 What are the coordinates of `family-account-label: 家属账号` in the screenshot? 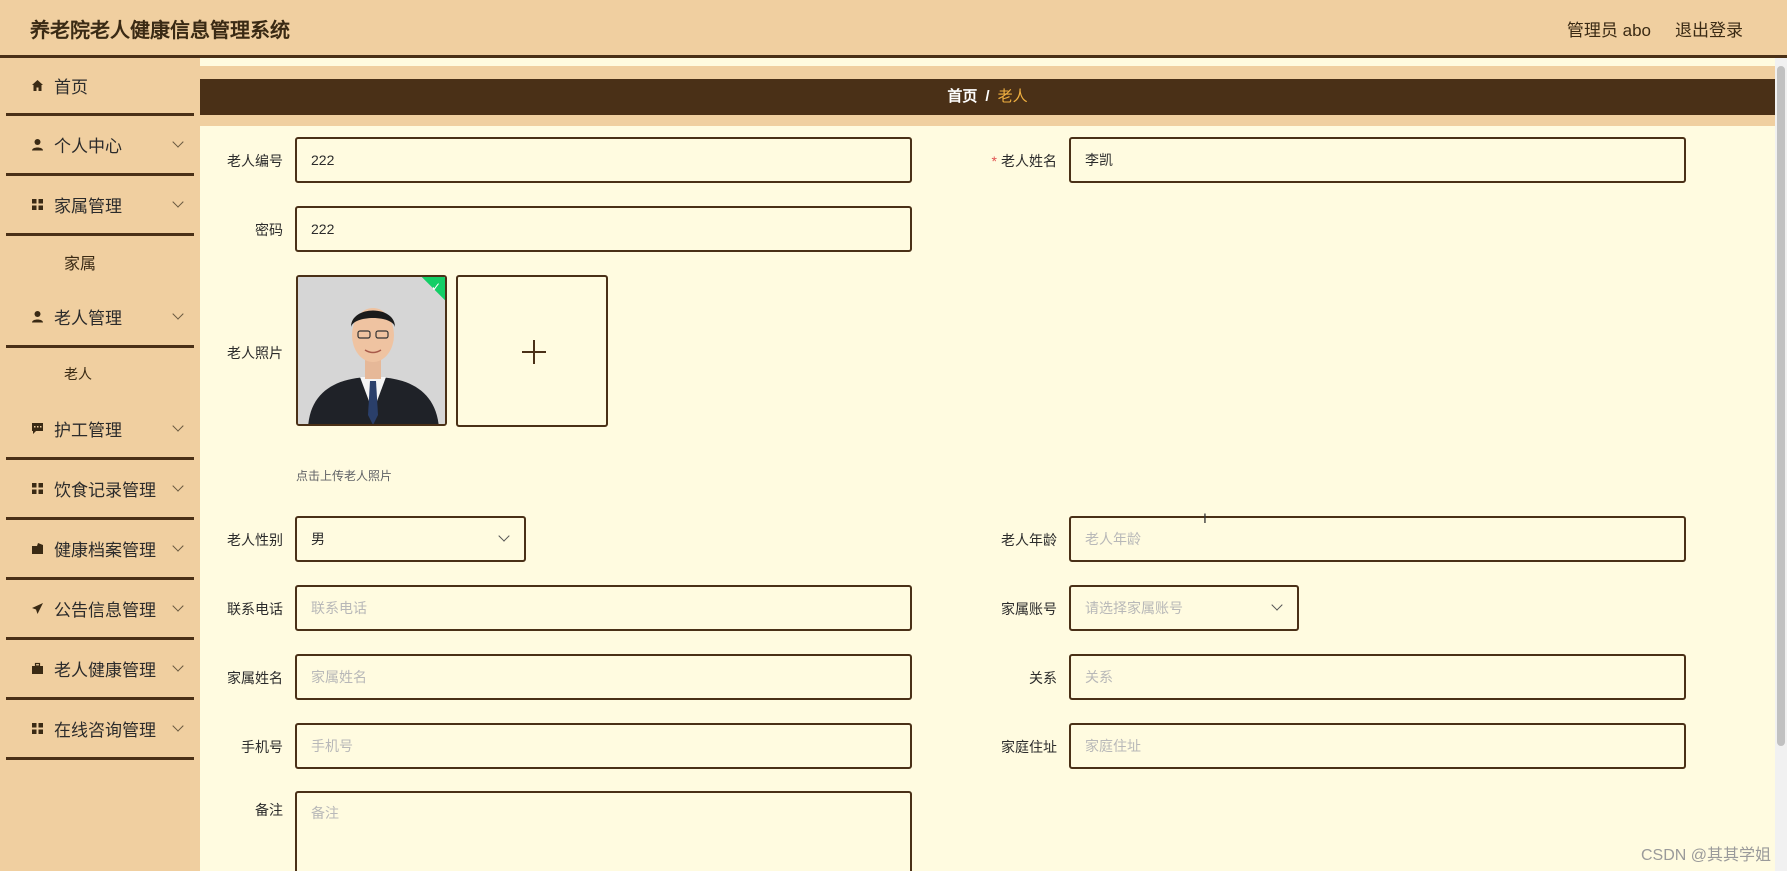 It's located at (1029, 609).